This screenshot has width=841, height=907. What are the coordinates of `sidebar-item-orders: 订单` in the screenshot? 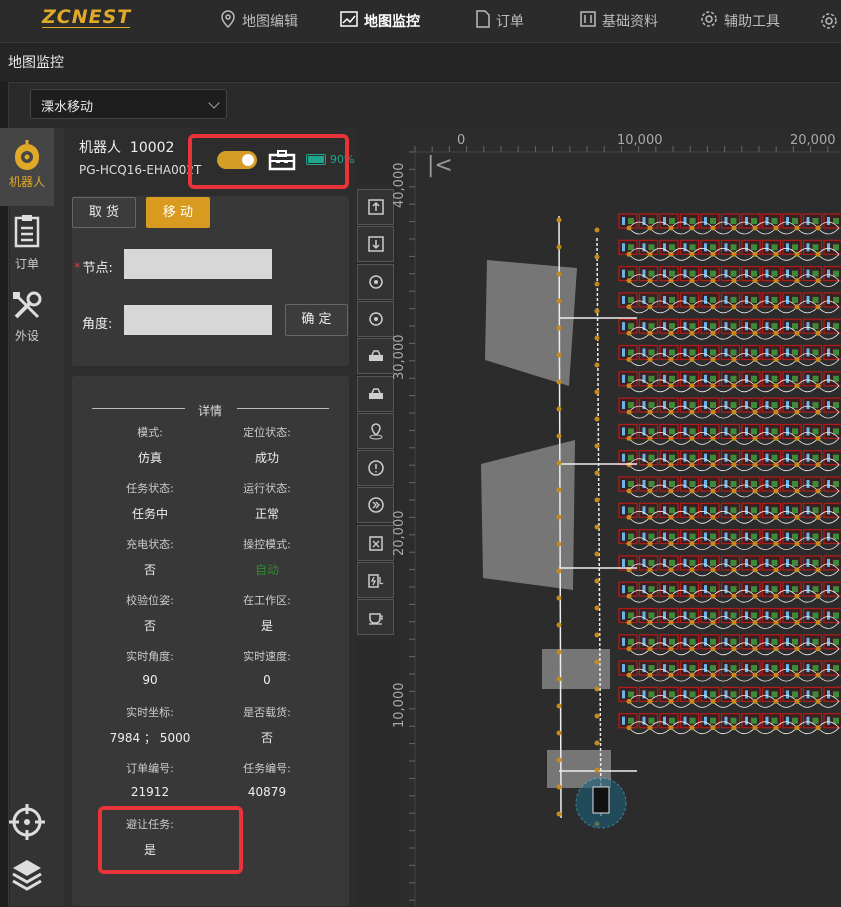 It's located at (27, 245).